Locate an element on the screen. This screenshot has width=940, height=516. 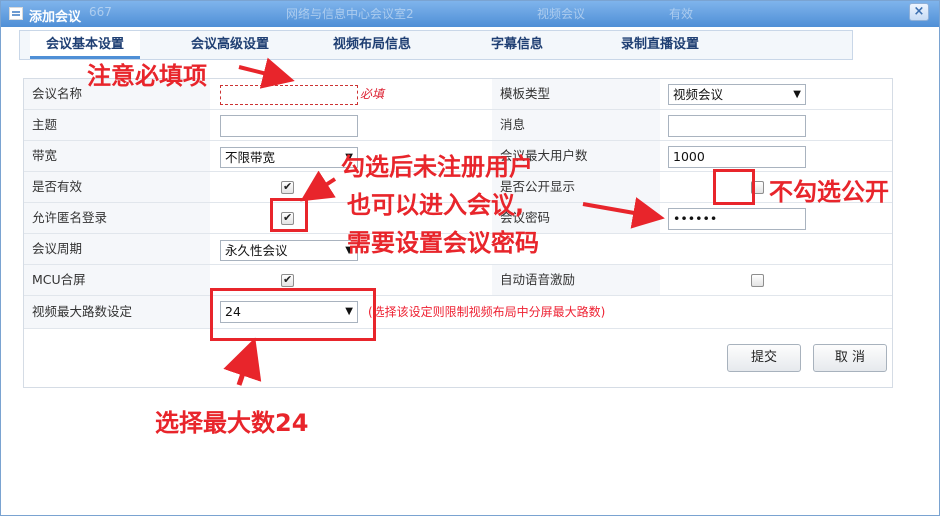
arrow-required is located at coordinates (266, 73).